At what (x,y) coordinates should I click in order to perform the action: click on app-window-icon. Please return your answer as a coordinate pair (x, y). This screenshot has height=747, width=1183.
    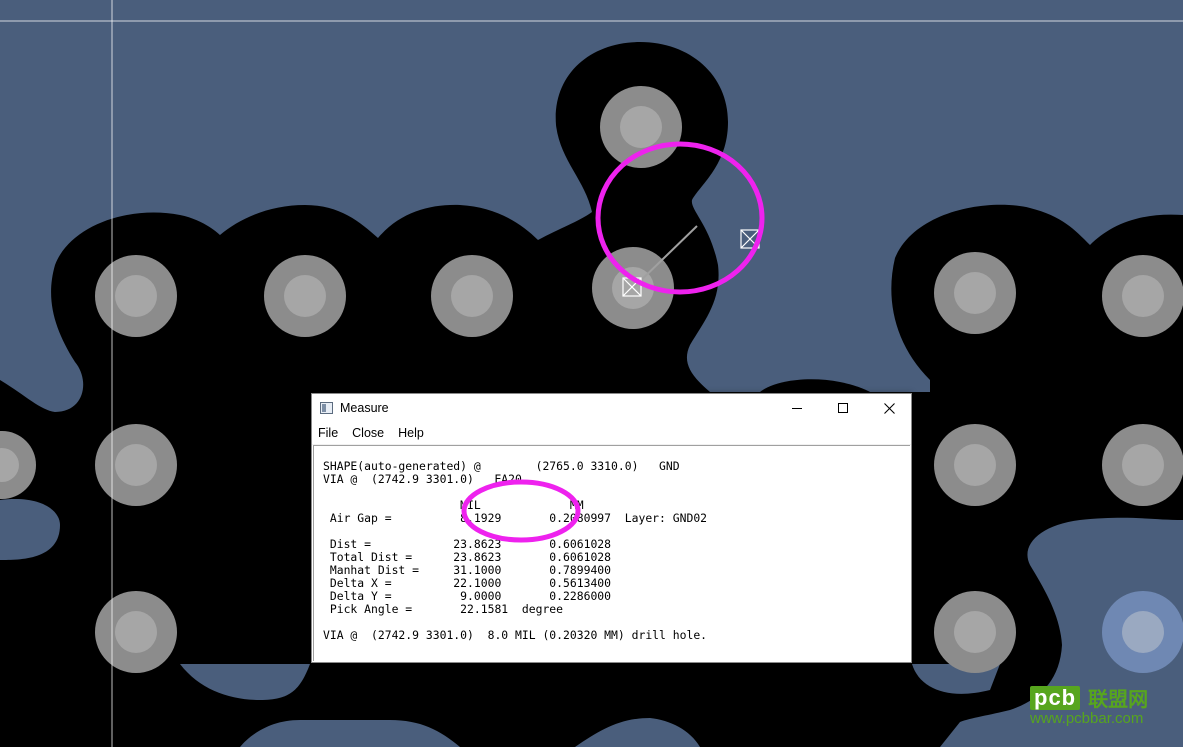
    Looking at the image, I should click on (326, 408).